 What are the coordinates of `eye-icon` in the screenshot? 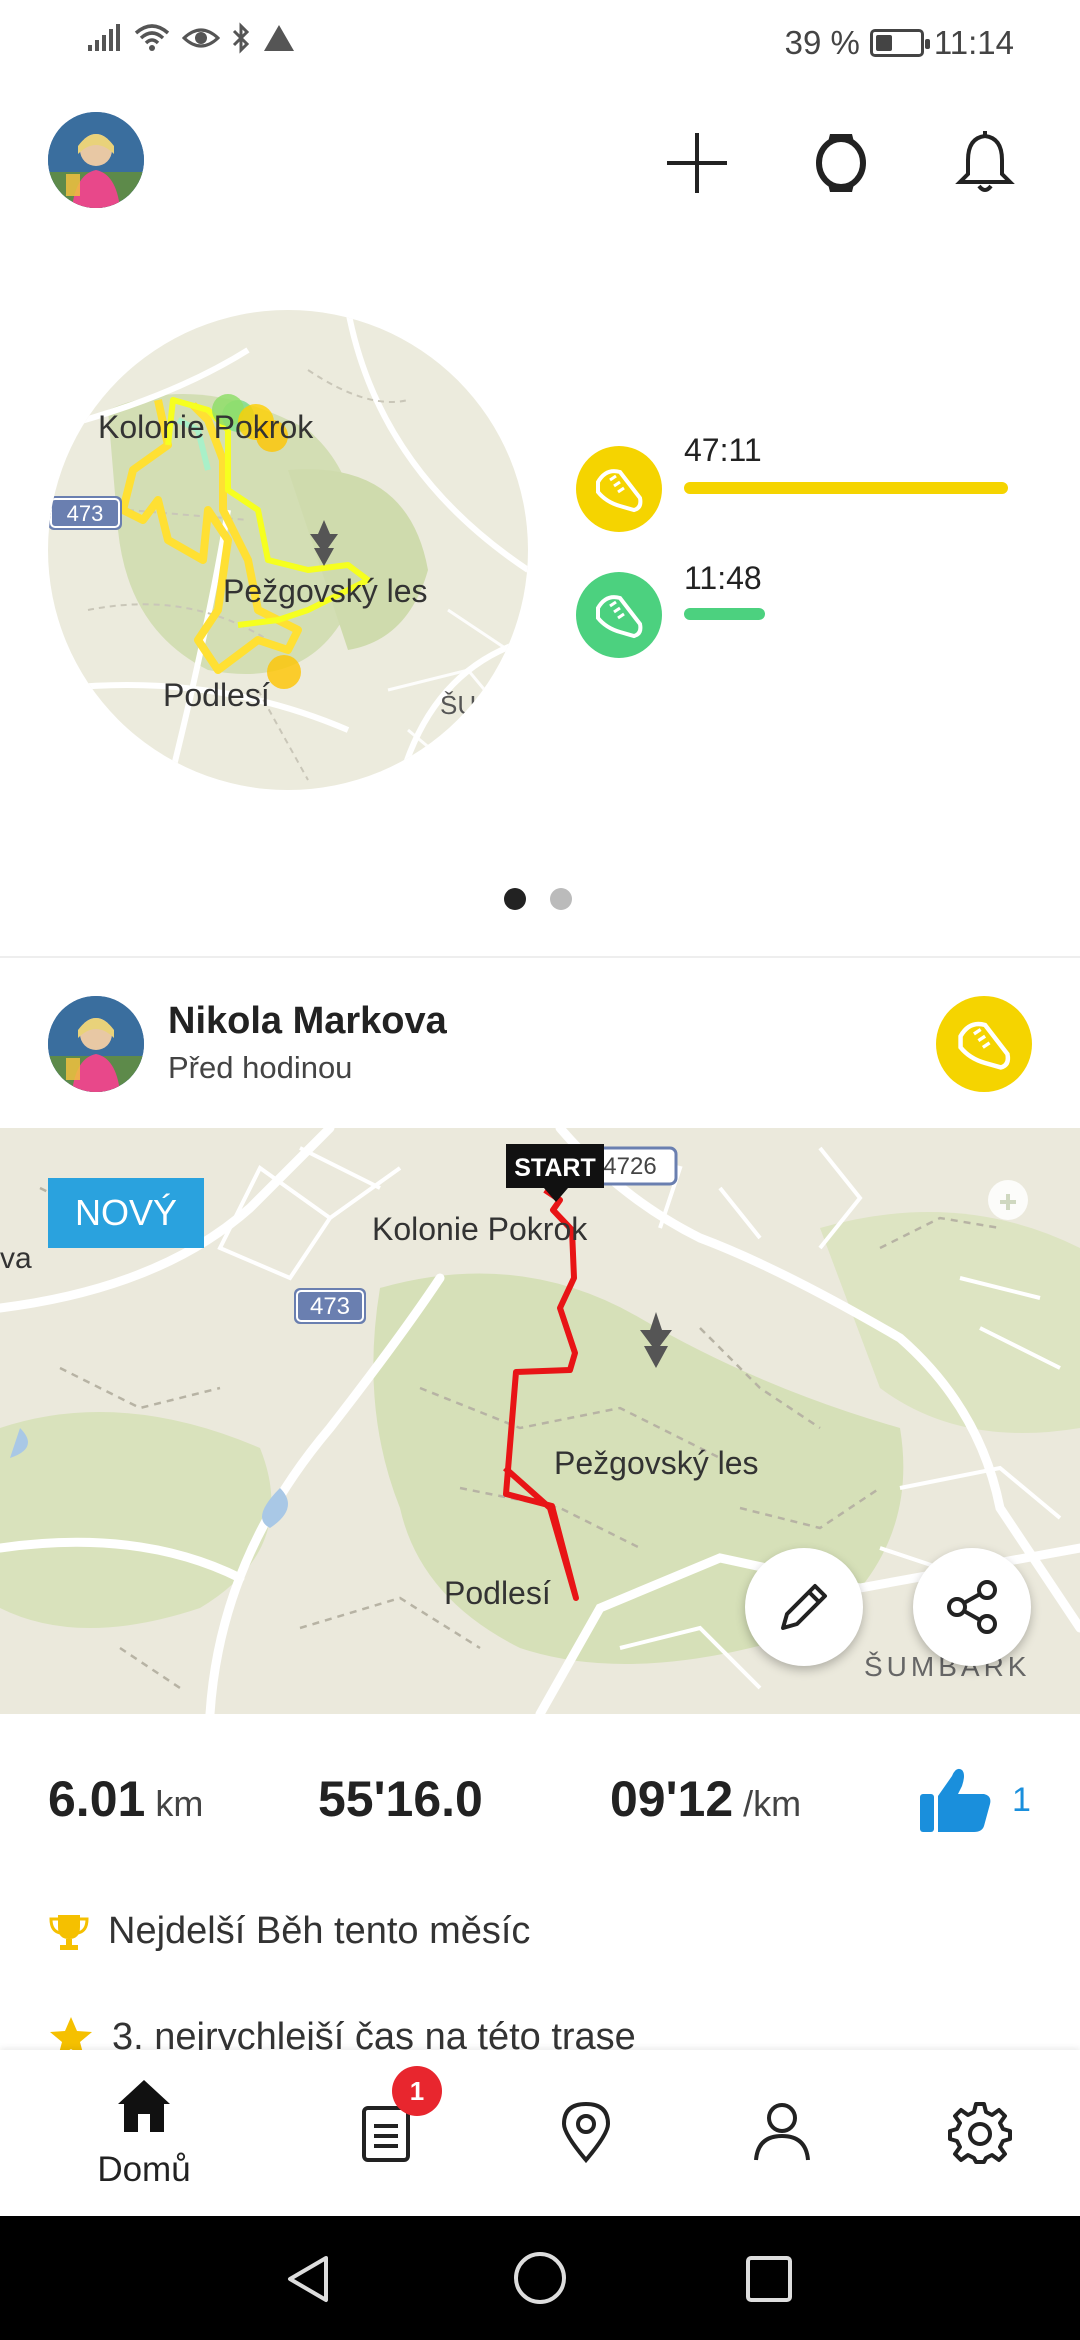 It's located at (201, 38).